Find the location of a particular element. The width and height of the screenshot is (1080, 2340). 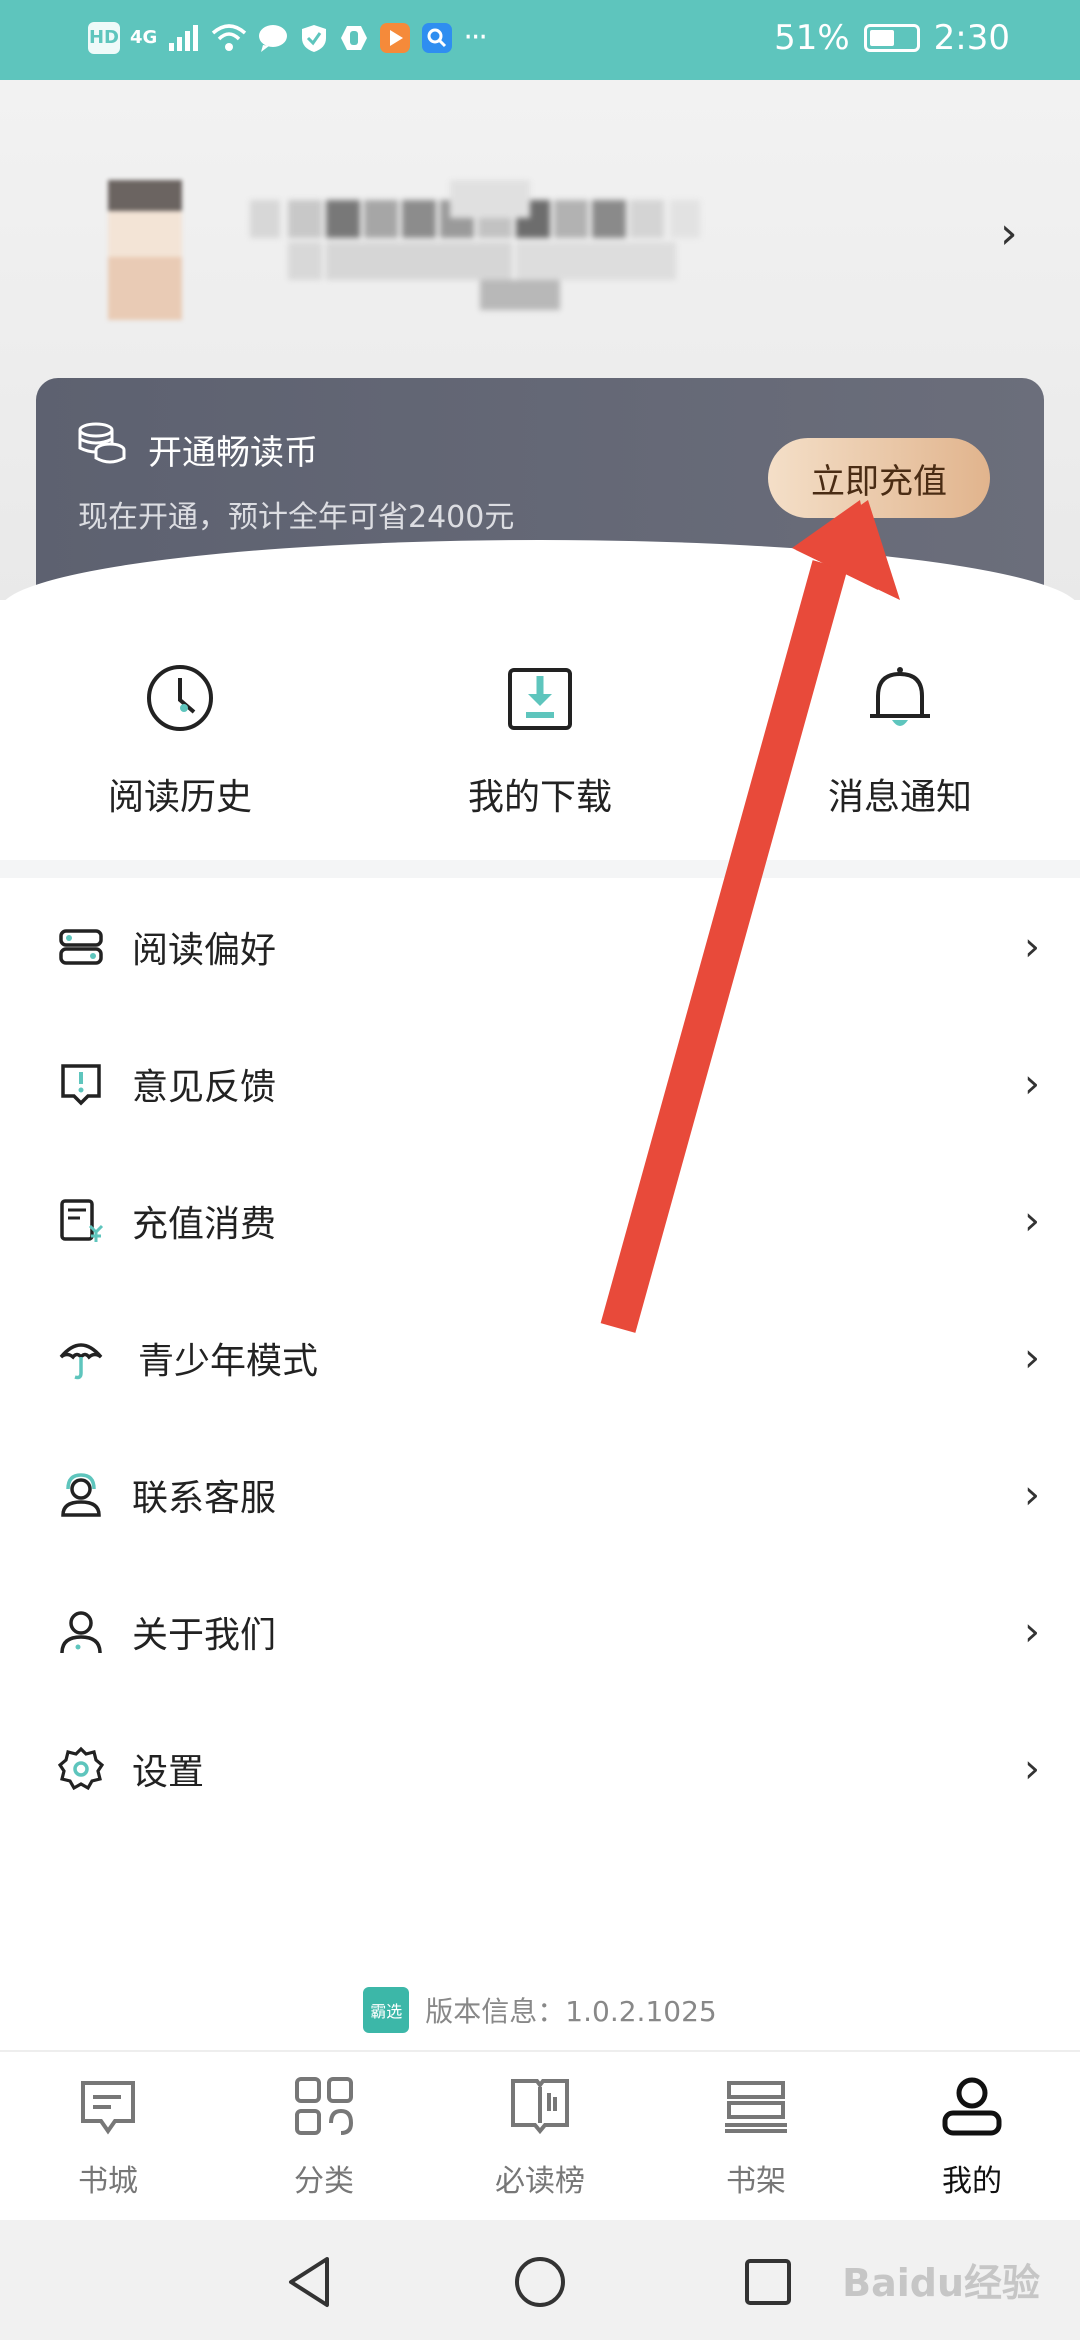

menu-item-label: 青少年模式 is located at coordinates (228, 1361).